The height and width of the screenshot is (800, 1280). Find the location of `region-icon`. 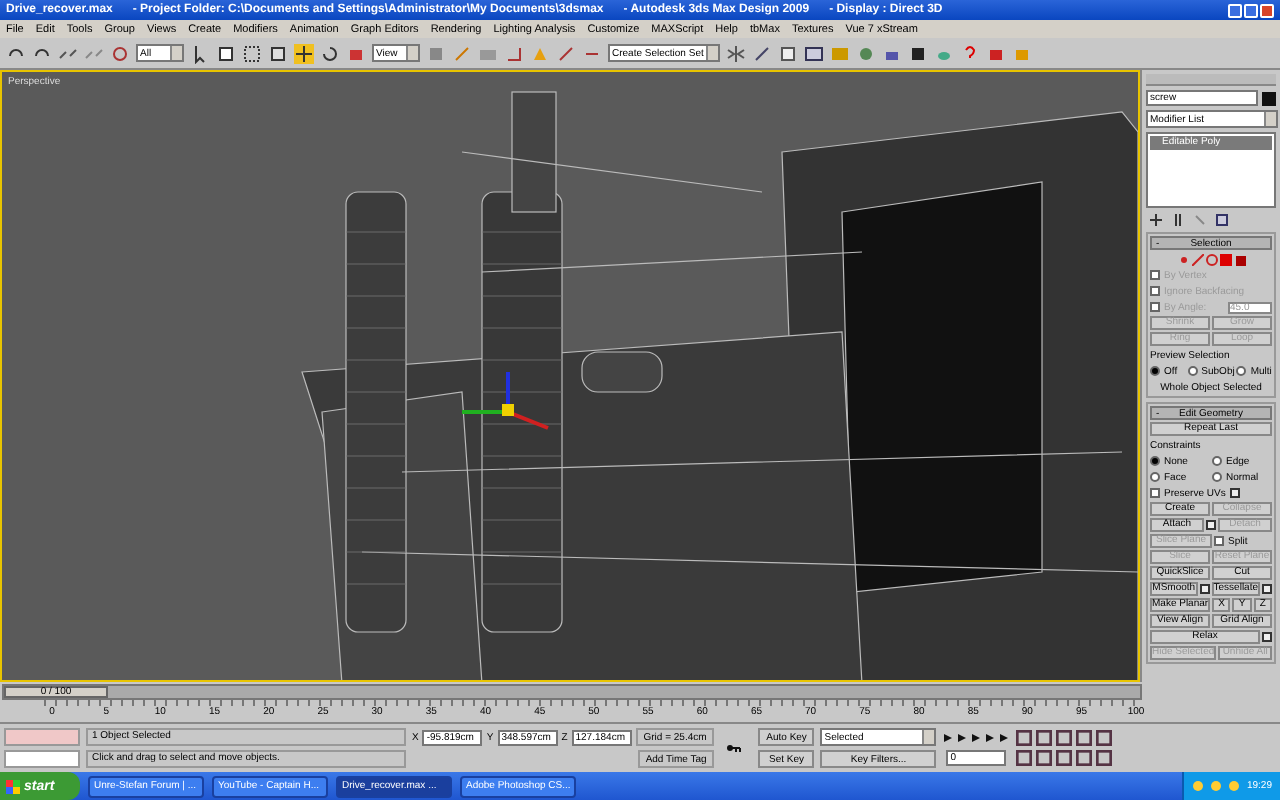

region-icon is located at coordinates (252, 53).